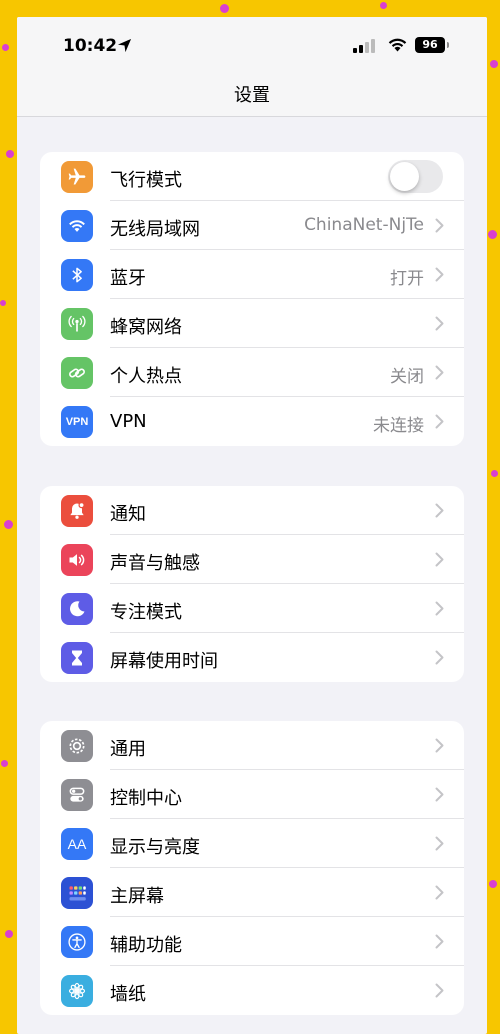 This screenshot has height=1034, width=500. What do you see at coordinates (124, 45) in the screenshot?
I see `location-arrow-icon` at bounding box center [124, 45].